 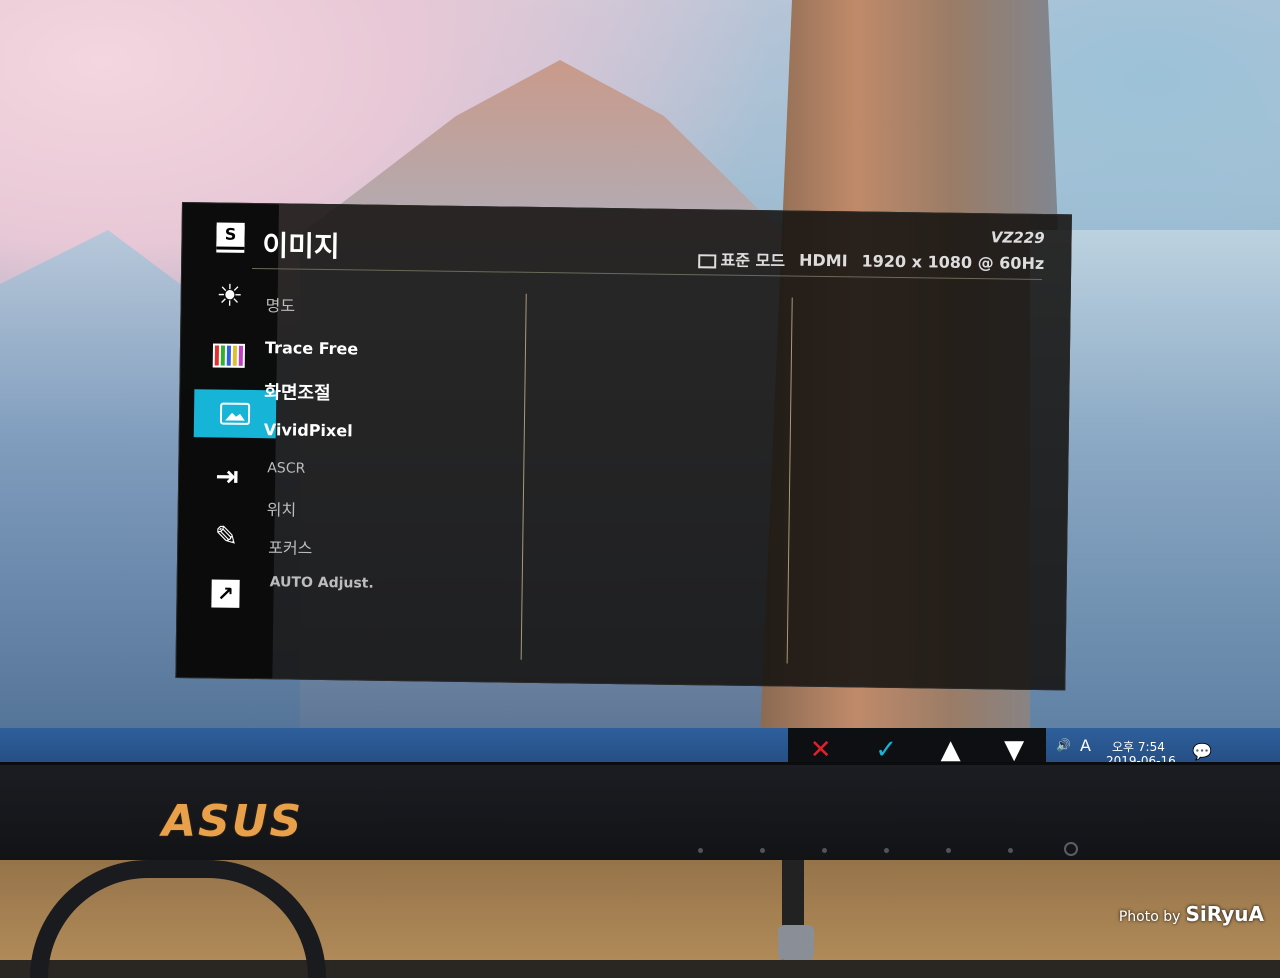 I want to click on menu-item-ascr: ASCR, so click(x=286, y=468).